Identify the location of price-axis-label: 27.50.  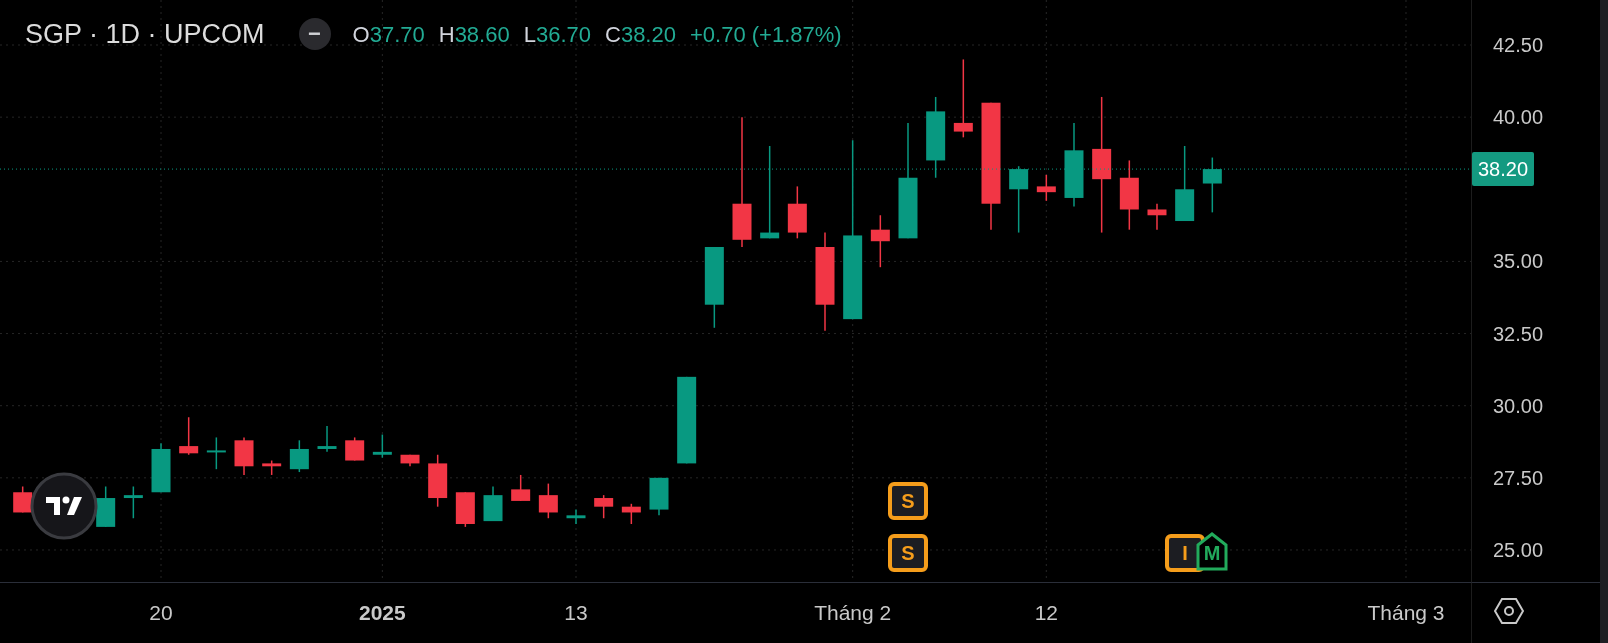
(1518, 478).